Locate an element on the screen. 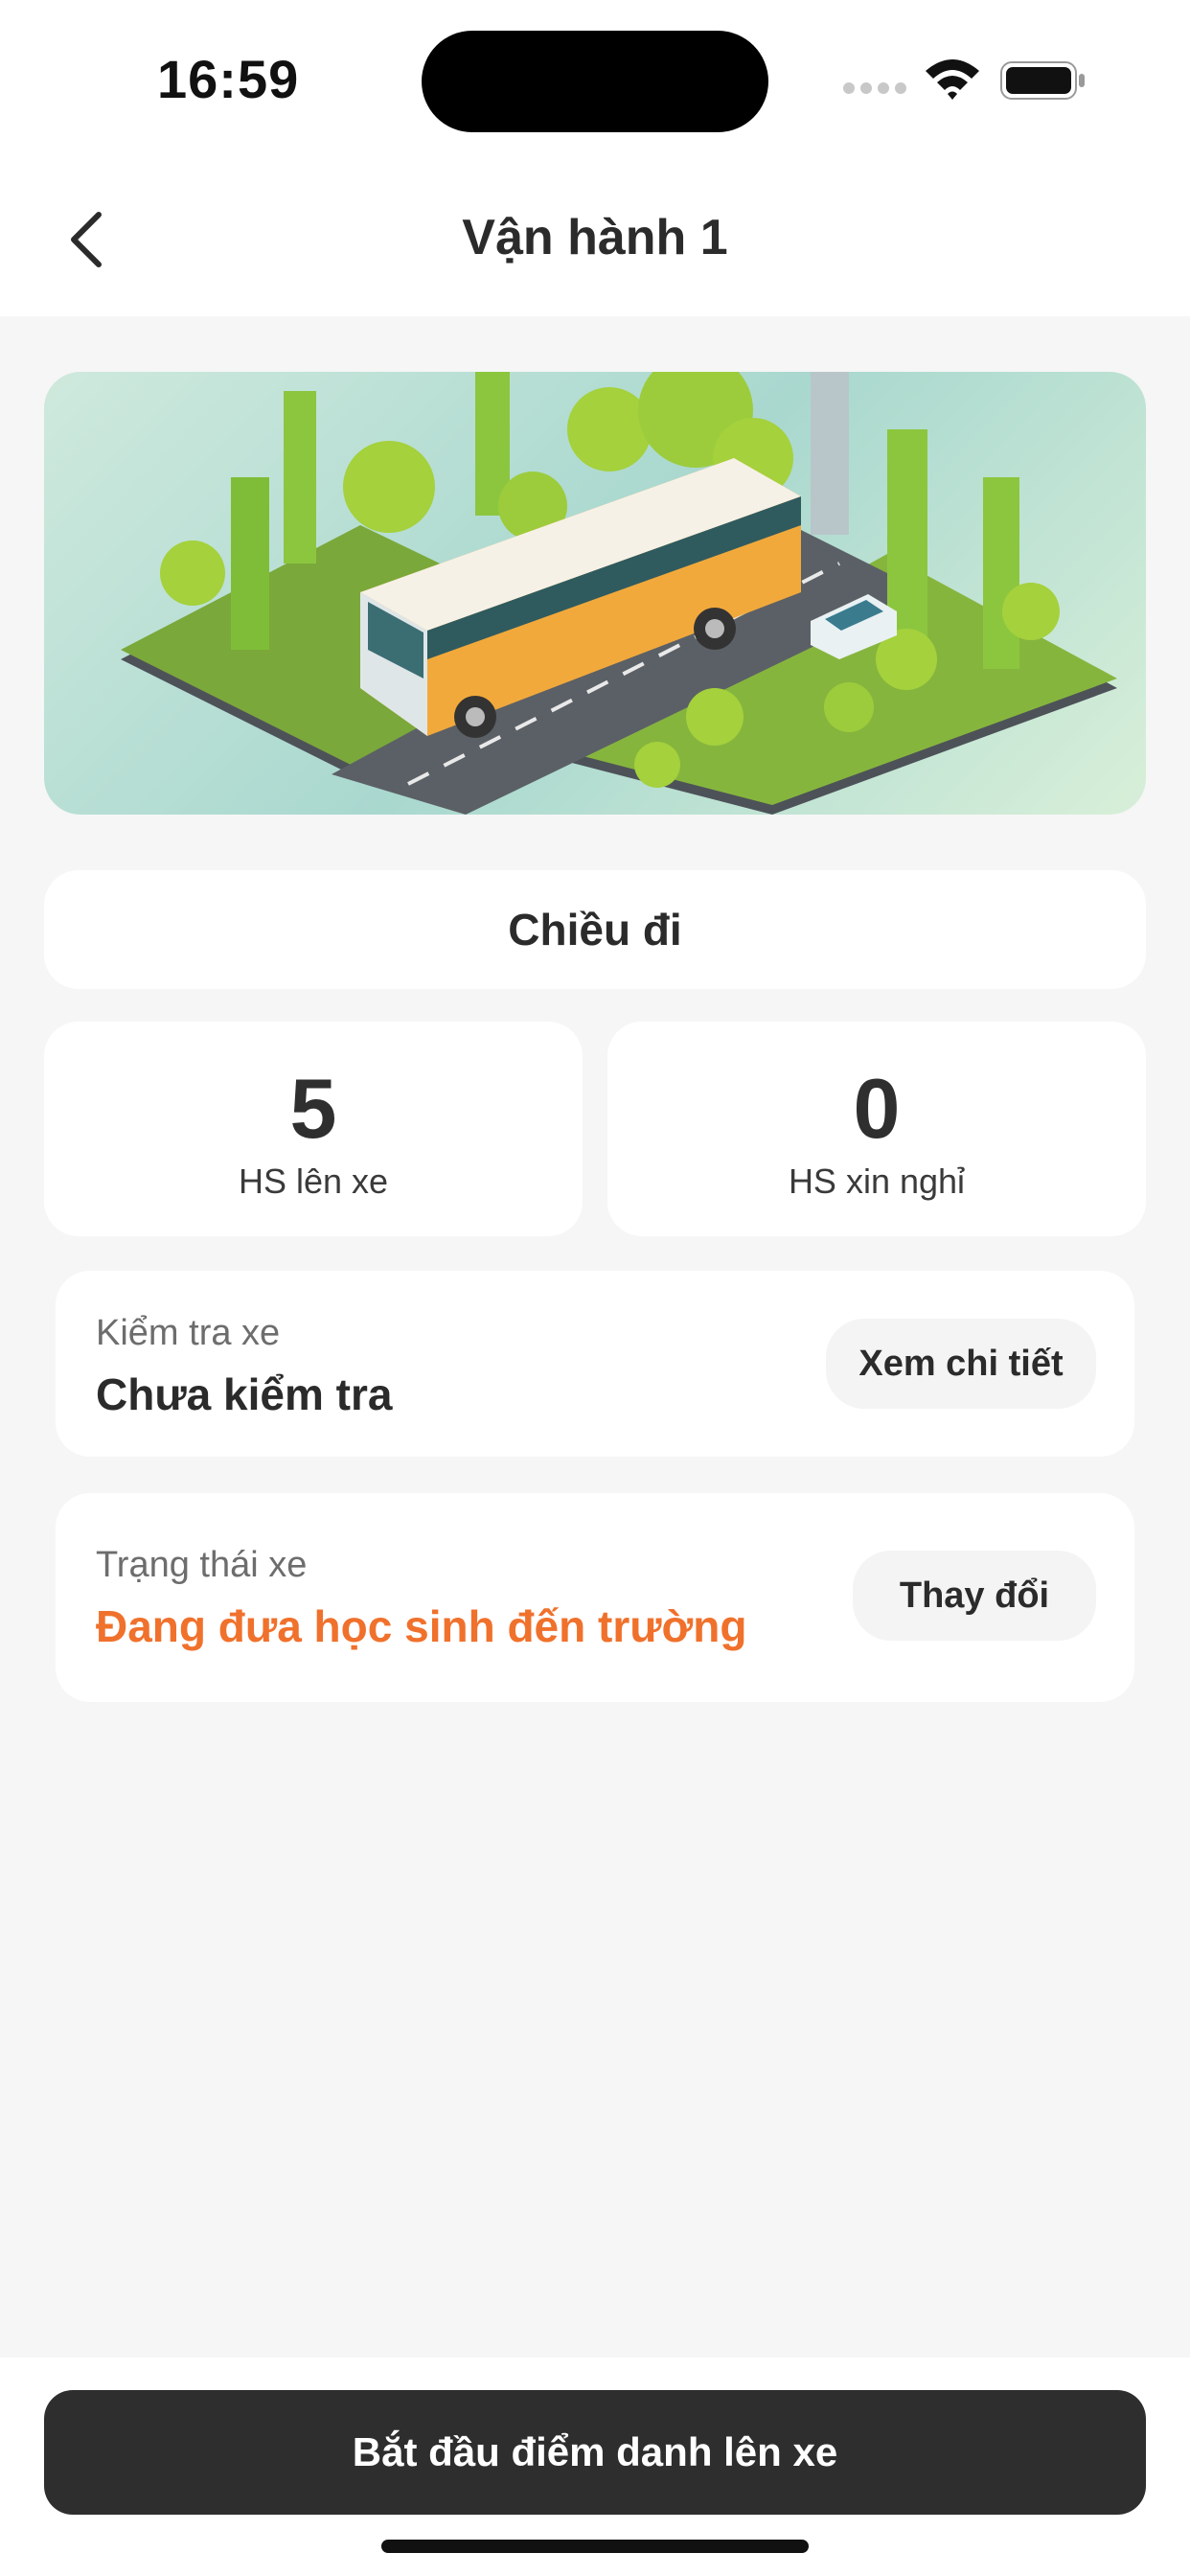 The width and height of the screenshot is (1190, 2576). absent-students-card: 0 HS xin nghỉ is located at coordinates (876, 1129).